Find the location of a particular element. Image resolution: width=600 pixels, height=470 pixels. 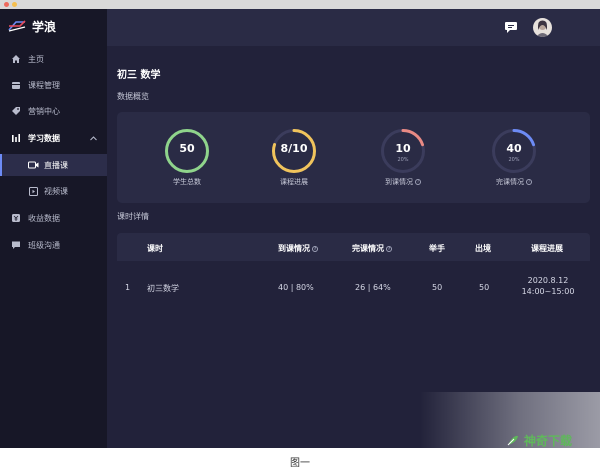

sidebar-item-revenue: 收益数据 is located at coordinates (53, 218).